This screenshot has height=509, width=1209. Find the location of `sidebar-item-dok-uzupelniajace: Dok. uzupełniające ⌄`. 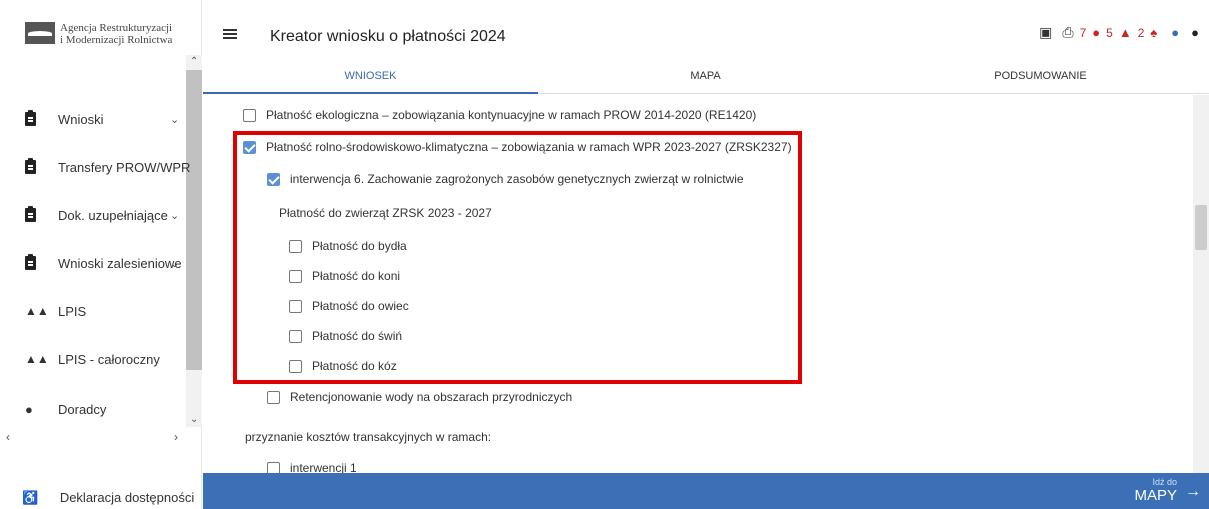

sidebar-item-dok-uzupelniajace: Dok. uzupełniające ⌄ is located at coordinates (93, 215).